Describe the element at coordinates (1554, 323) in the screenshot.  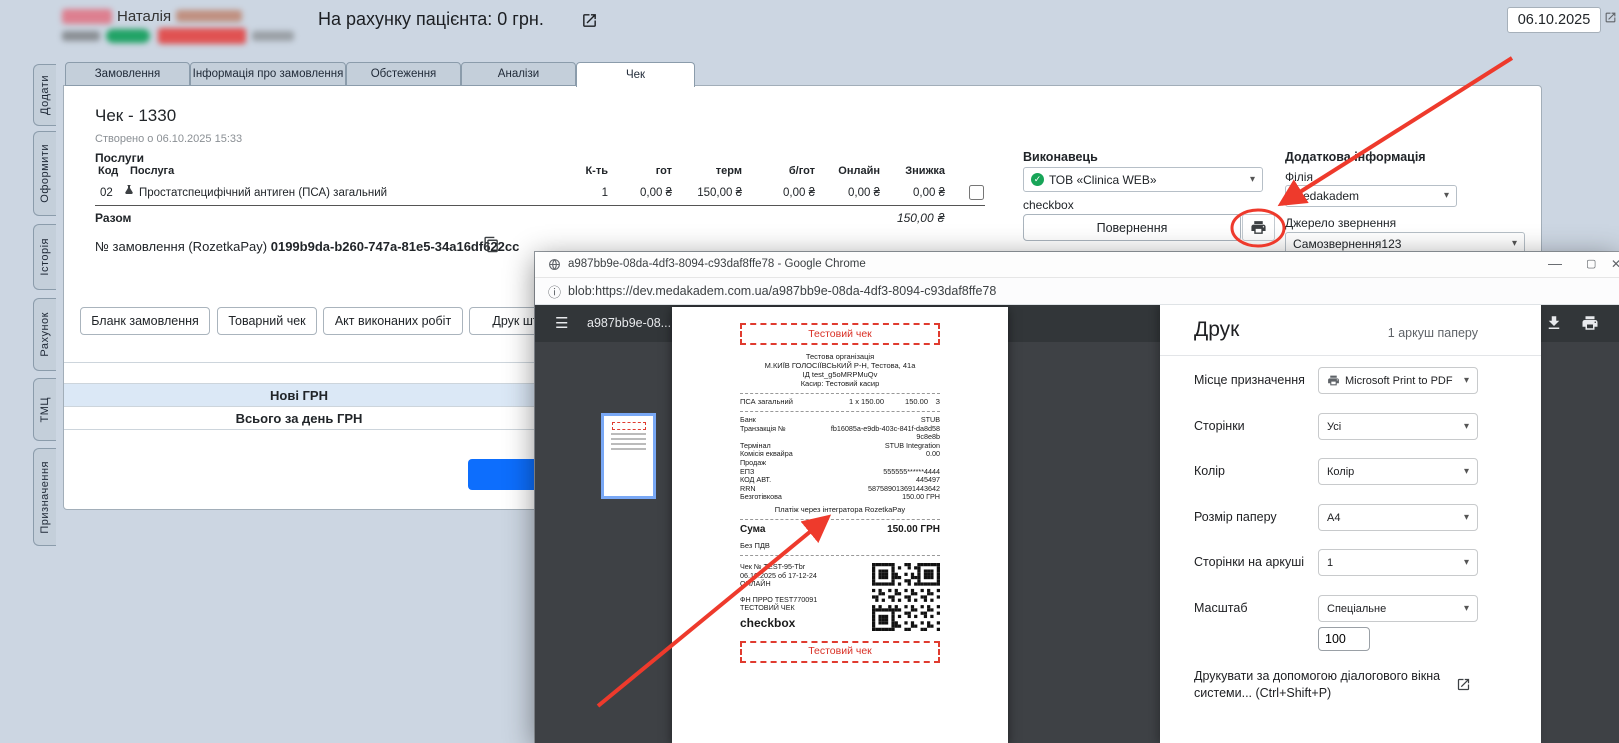
I see `download-icon` at that location.